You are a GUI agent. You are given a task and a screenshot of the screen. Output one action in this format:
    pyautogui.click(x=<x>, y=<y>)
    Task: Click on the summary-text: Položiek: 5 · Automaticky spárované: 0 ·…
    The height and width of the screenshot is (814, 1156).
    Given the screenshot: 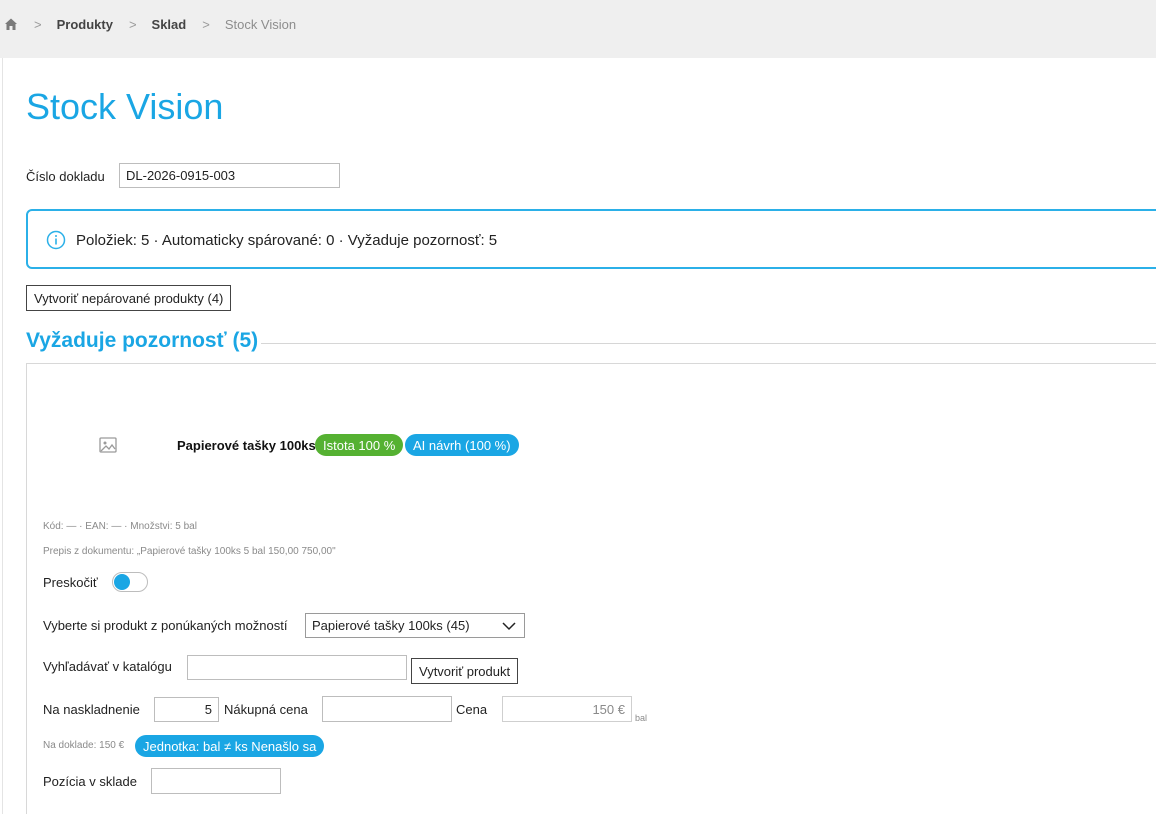 What is the action you would take?
    pyautogui.click(x=287, y=240)
    